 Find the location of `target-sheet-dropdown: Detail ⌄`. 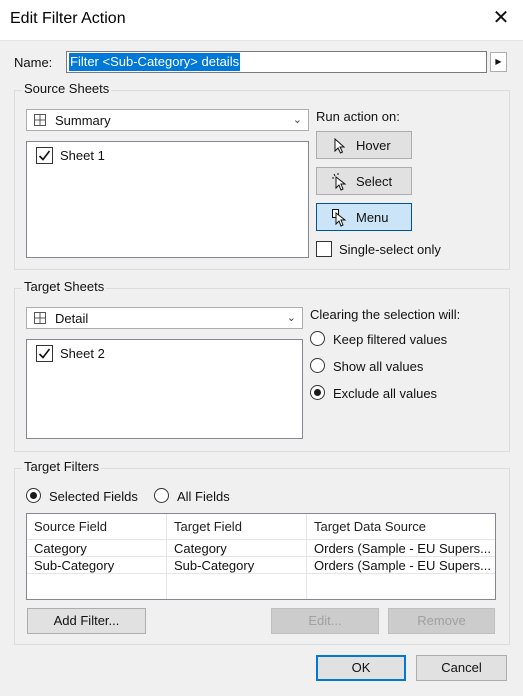

target-sheet-dropdown: Detail ⌄ is located at coordinates (164, 318).